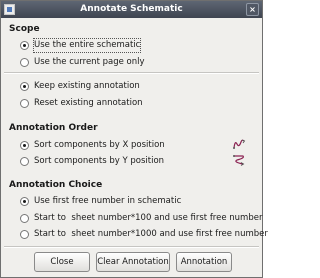 Image resolution: width=320 pixels, height=278 pixels. What do you see at coordinates (108, 201) in the screenshot?
I see `radio-label: Use first free number in schematic` at bounding box center [108, 201].